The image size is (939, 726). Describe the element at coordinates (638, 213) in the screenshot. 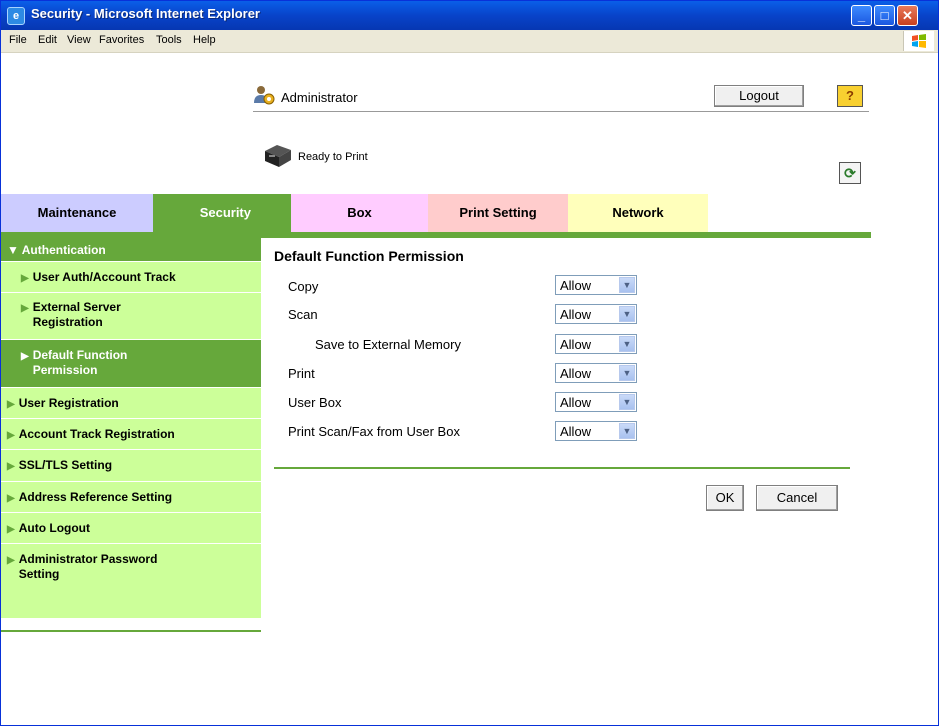

I see `tab-network: Network` at that location.